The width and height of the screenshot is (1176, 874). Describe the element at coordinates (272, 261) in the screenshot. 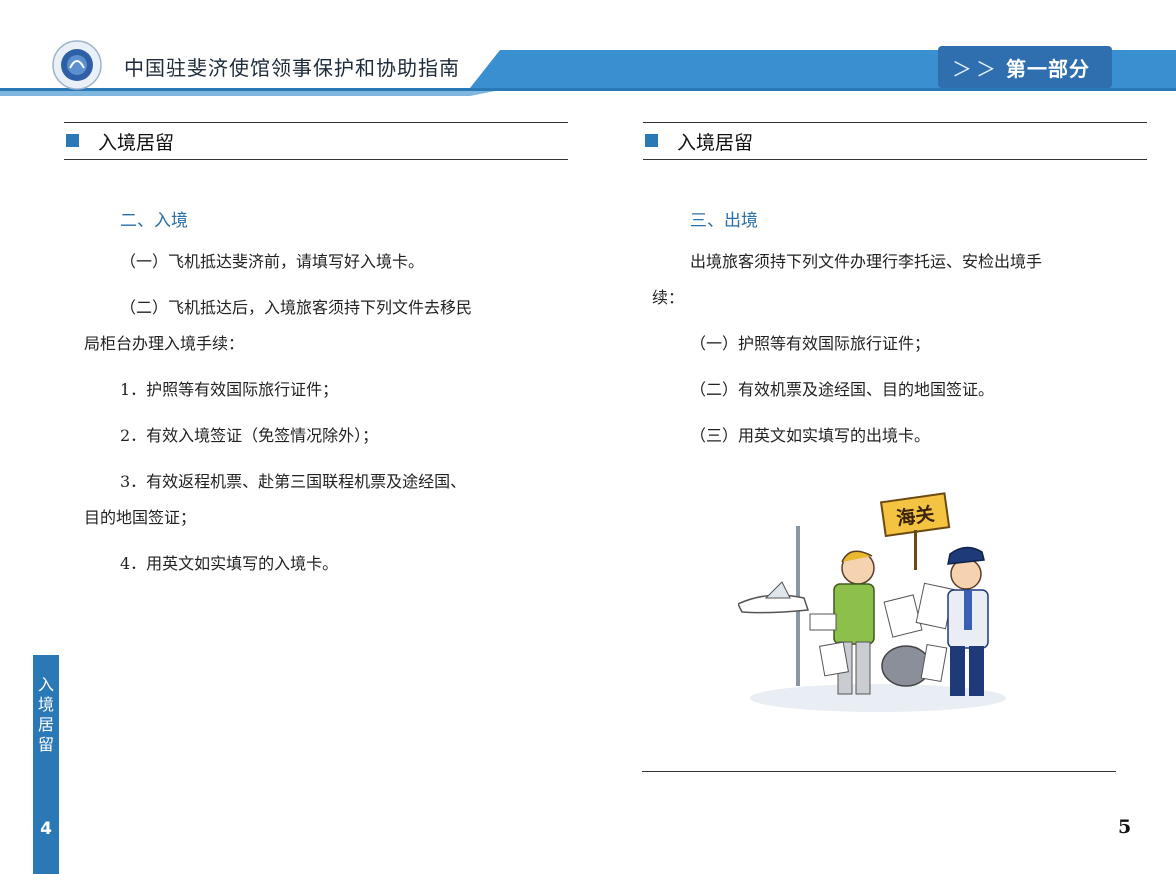

I see `left-line: （一）飞机抵达斐济前，请填写好入境卡。` at that location.